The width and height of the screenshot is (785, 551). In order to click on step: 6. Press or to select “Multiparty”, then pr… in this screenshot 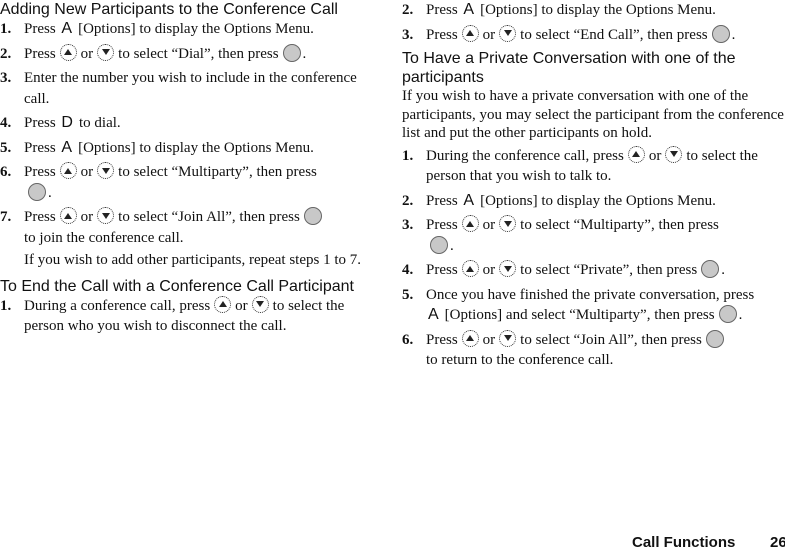, I will do `click(158, 181)`.